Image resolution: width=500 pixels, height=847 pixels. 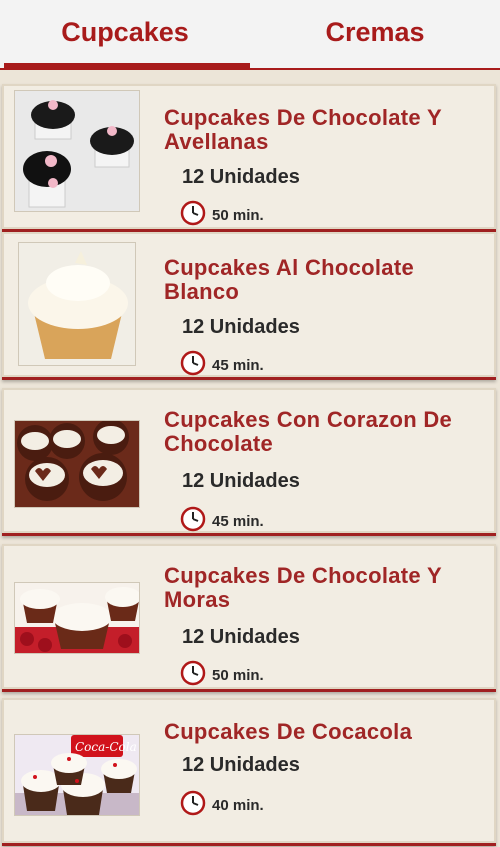 What do you see at coordinates (375, 35) in the screenshot?
I see `tab-cremas: Cremas` at bounding box center [375, 35].